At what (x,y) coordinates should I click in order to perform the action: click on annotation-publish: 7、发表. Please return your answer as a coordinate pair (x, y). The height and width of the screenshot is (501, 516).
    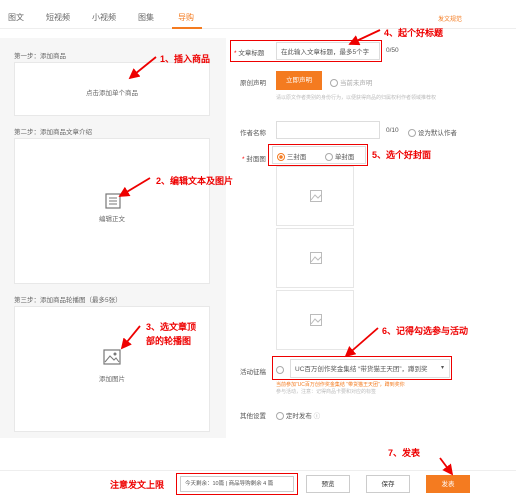
    Looking at the image, I should click on (404, 453).